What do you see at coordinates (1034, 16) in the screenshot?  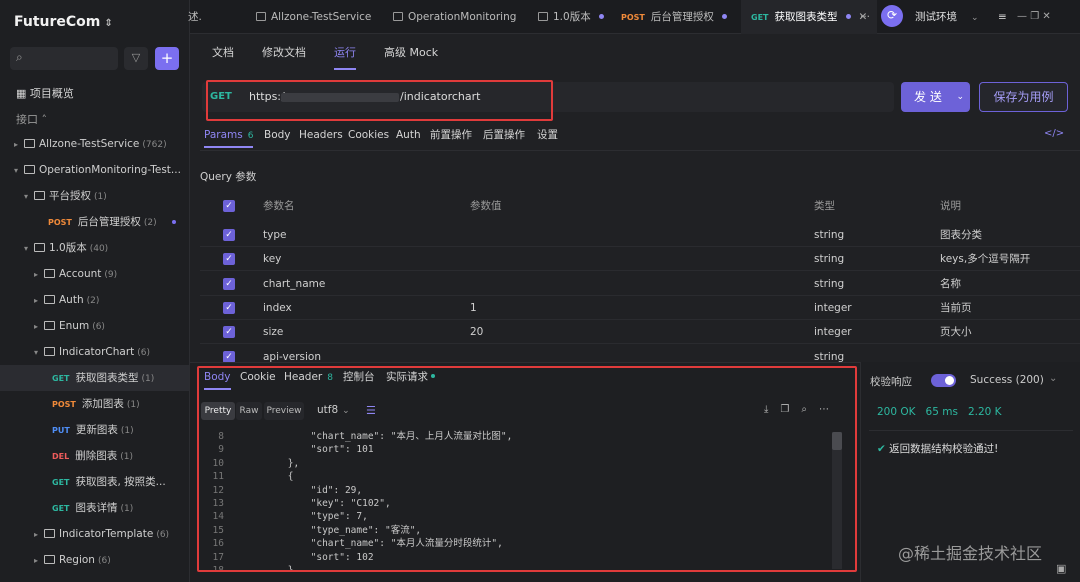 I see `restore-icon: ❐` at bounding box center [1034, 16].